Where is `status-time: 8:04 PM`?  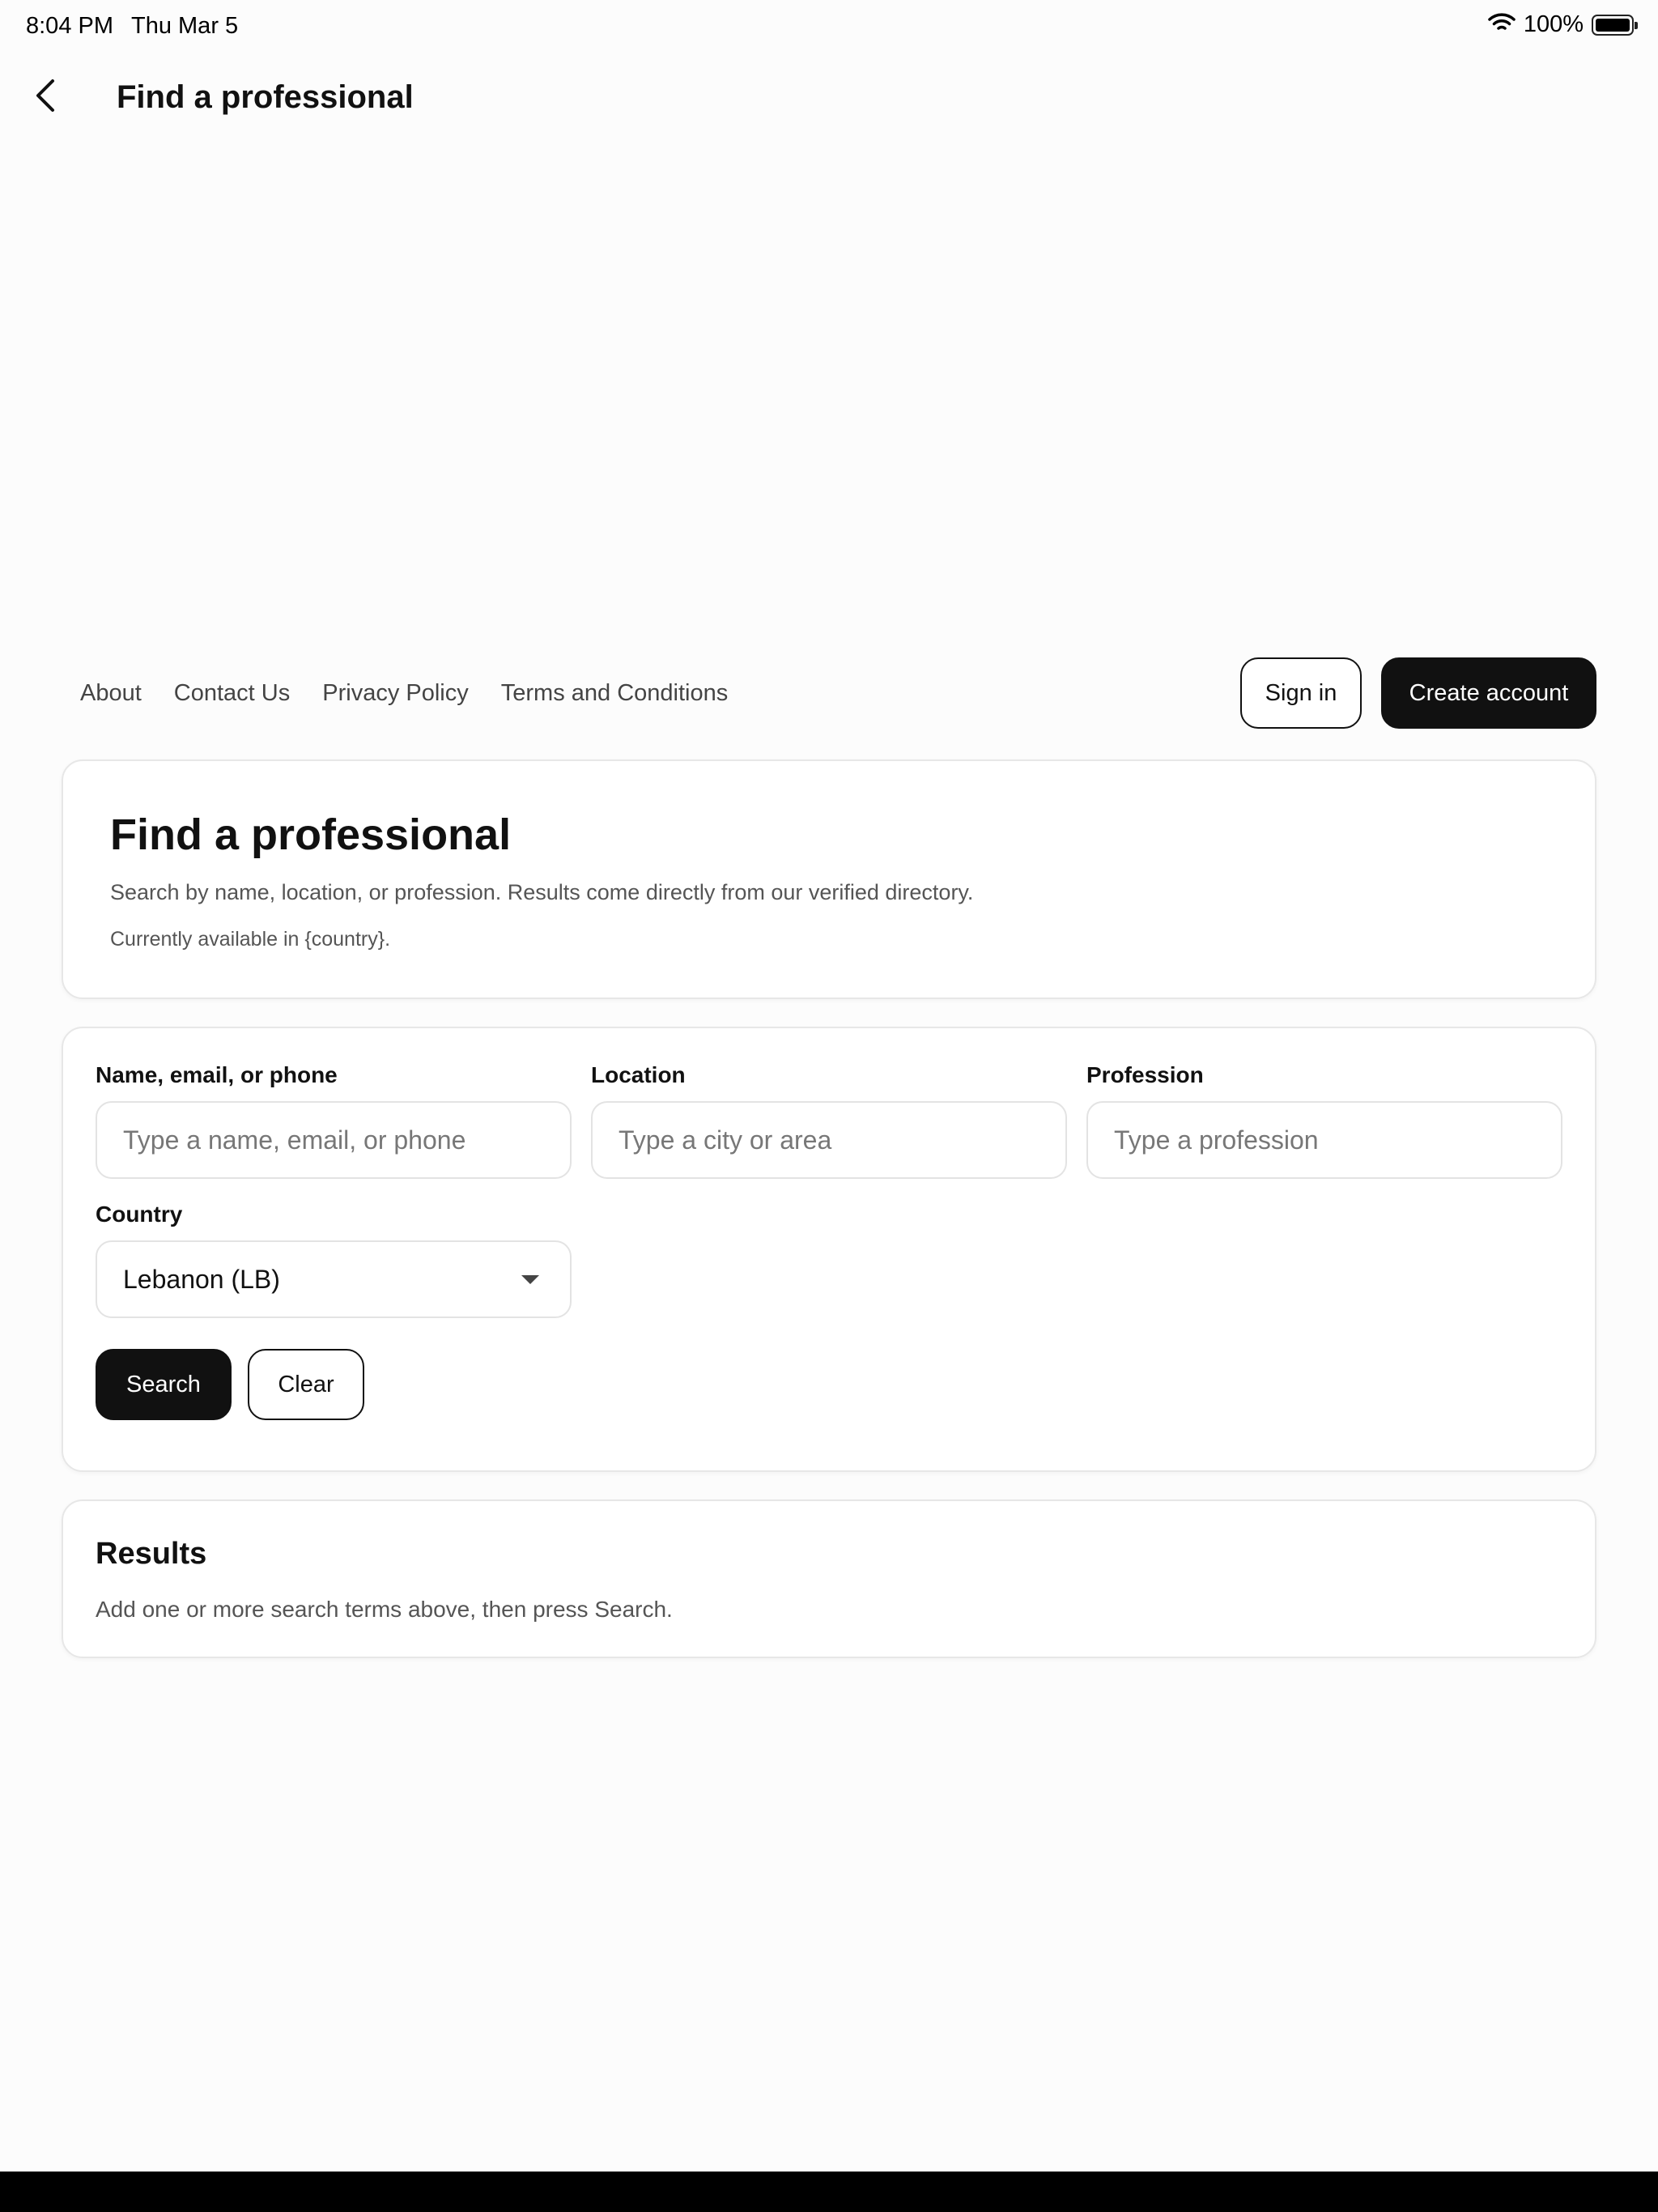 status-time: 8:04 PM is located at coordinates (69, 26).